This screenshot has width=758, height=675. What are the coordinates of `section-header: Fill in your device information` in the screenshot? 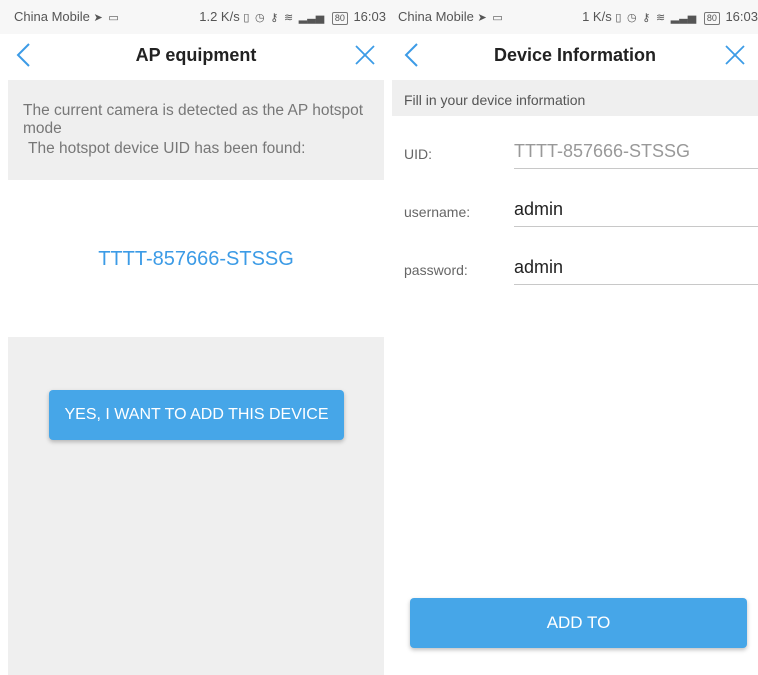 It's located at (575, 98).